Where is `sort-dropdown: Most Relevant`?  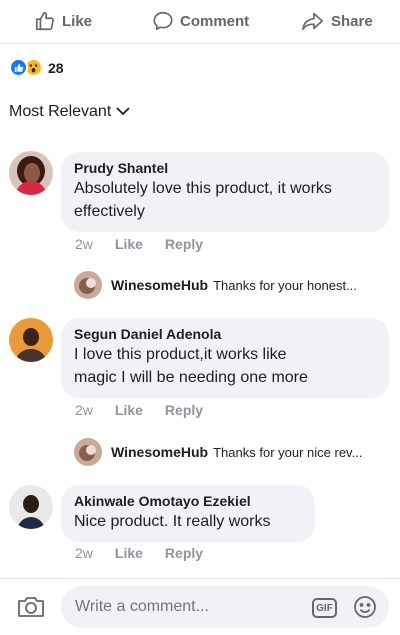
sort-dropdown: Most Relevant is located at coordinates (69, 112).